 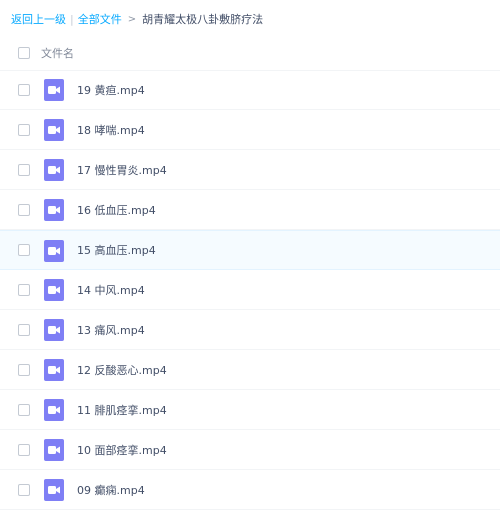 I want to click on file-row: 18 哮喘.mp4, so click(x=250, y=130).